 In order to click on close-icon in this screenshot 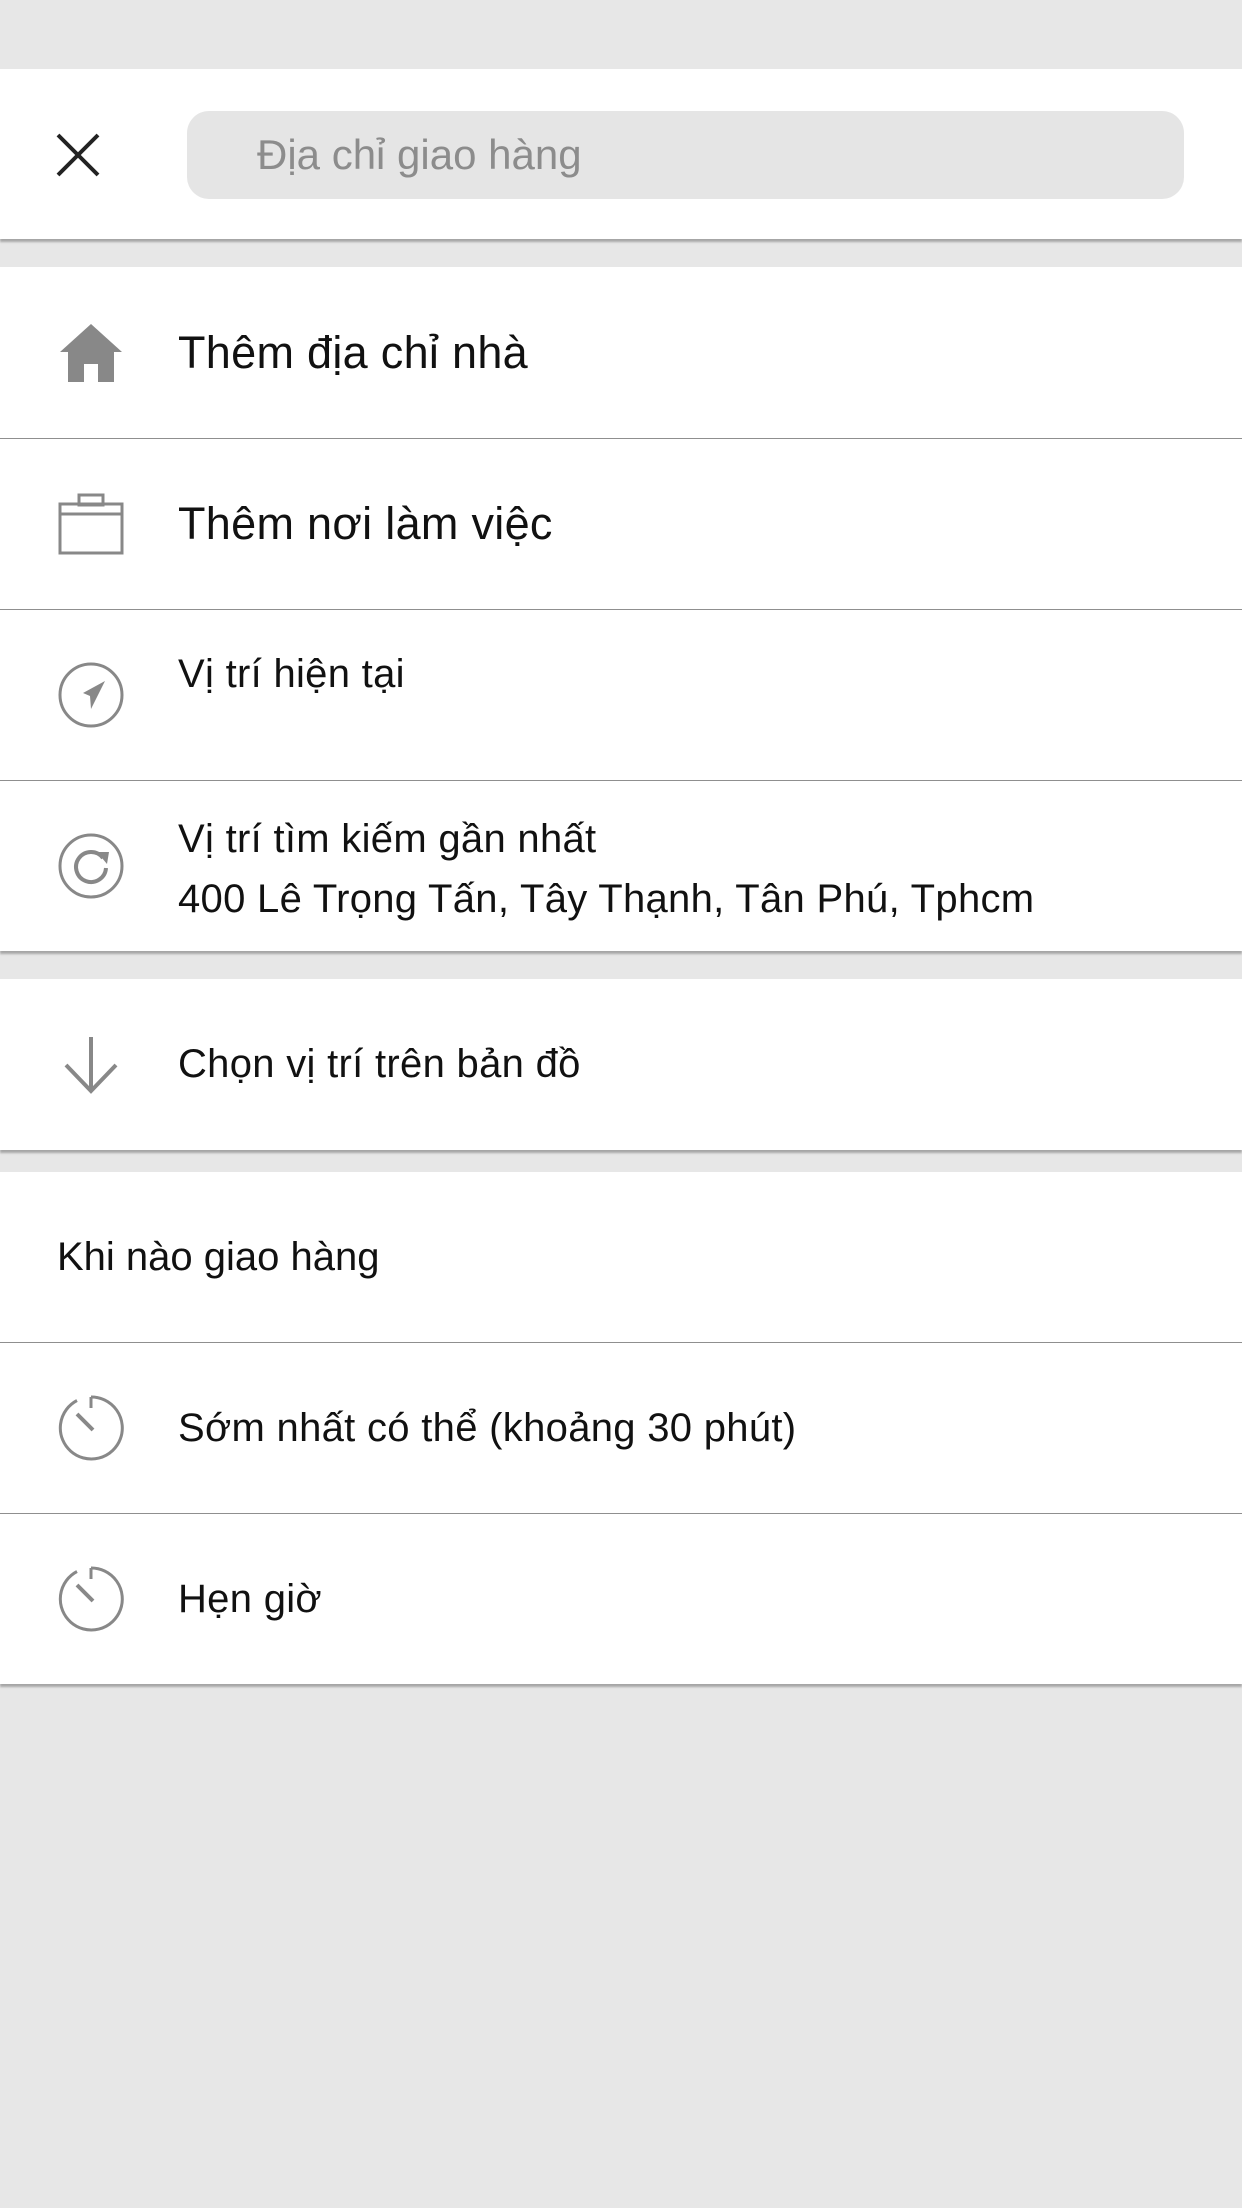, I will do `click(78, 155)`.